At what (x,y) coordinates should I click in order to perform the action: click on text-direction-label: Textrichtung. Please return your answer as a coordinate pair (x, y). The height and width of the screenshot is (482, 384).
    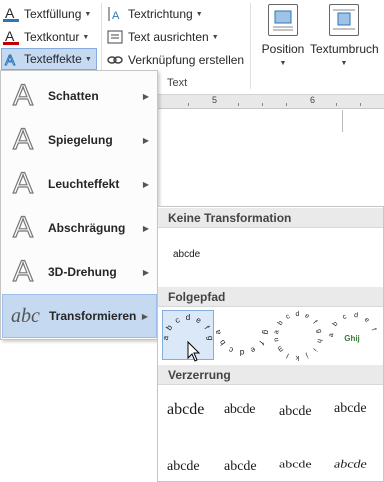
    Looking at the image, I should click on (160, 14).